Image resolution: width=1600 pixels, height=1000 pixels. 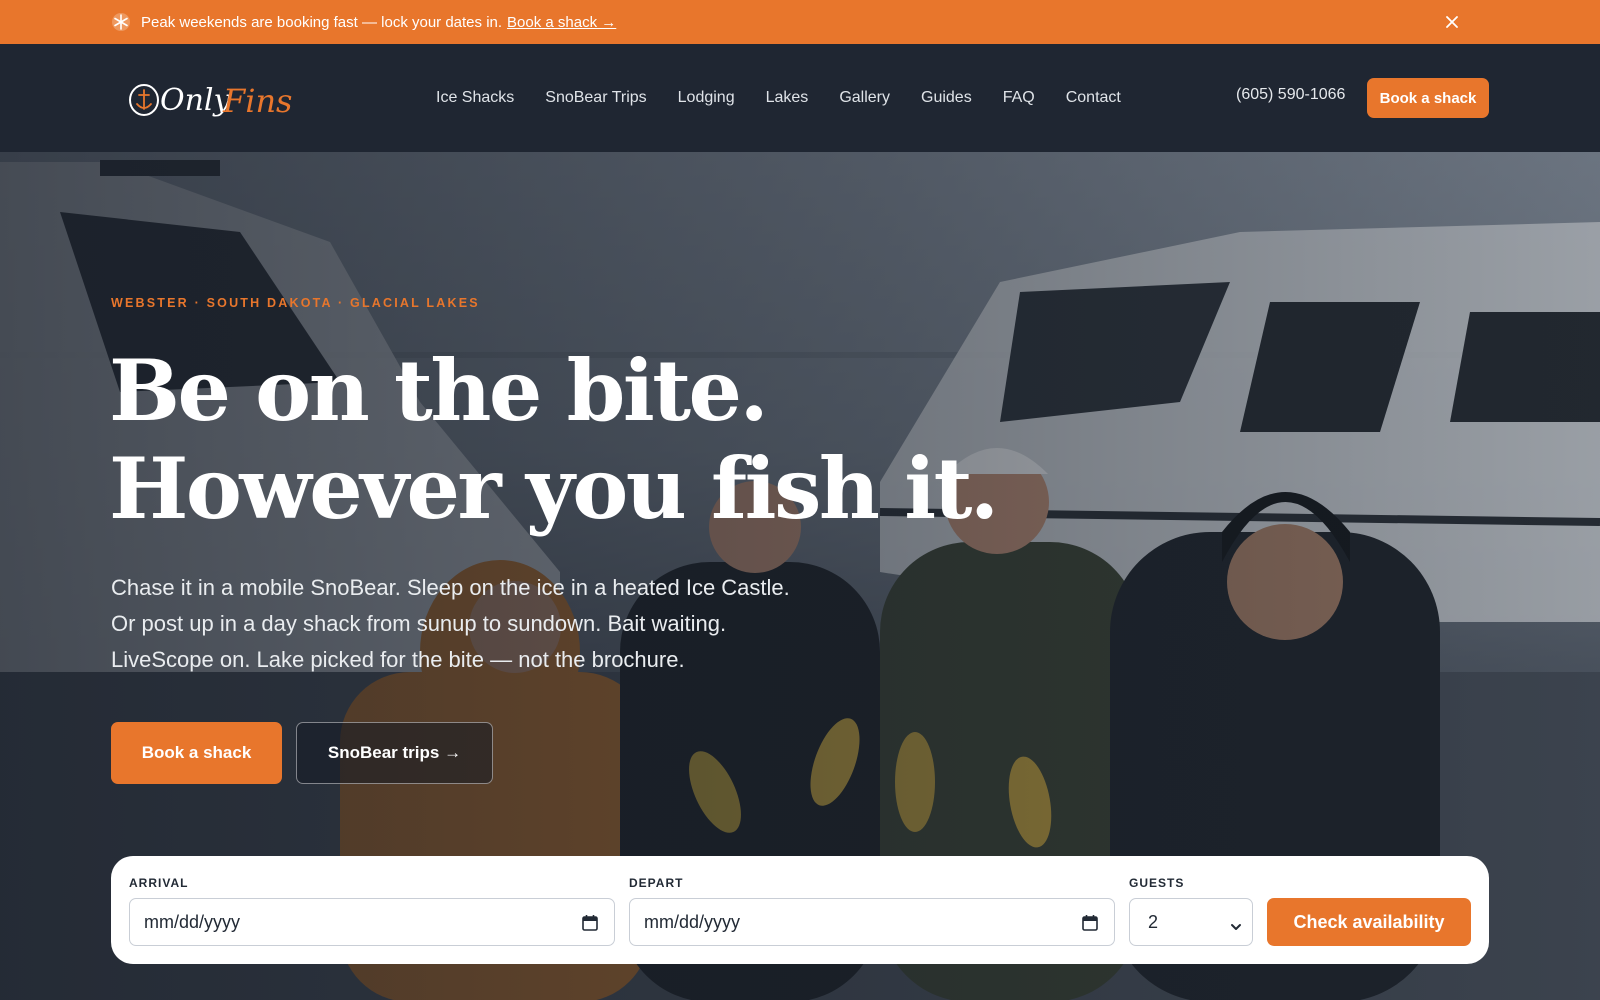 What do you see at coordinates (864, 98) in the screenshot?
I see `nav-link-gallery: Gallery` at bounding box center [864, 98].